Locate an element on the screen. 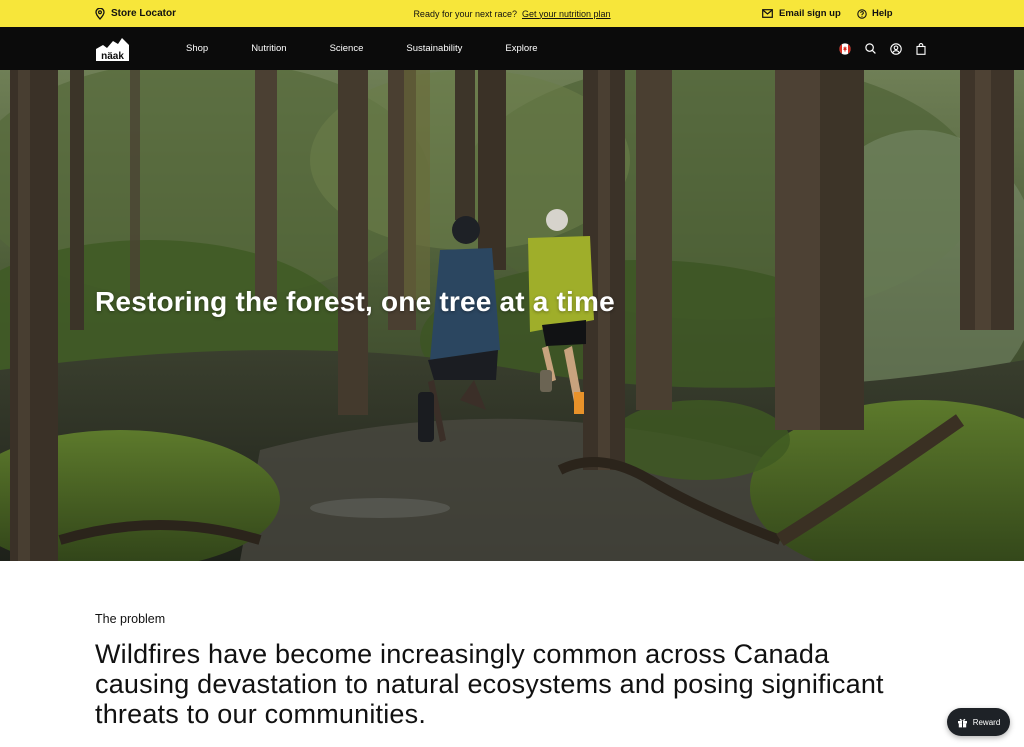  cart-icon is located at coordinates (921, 48).